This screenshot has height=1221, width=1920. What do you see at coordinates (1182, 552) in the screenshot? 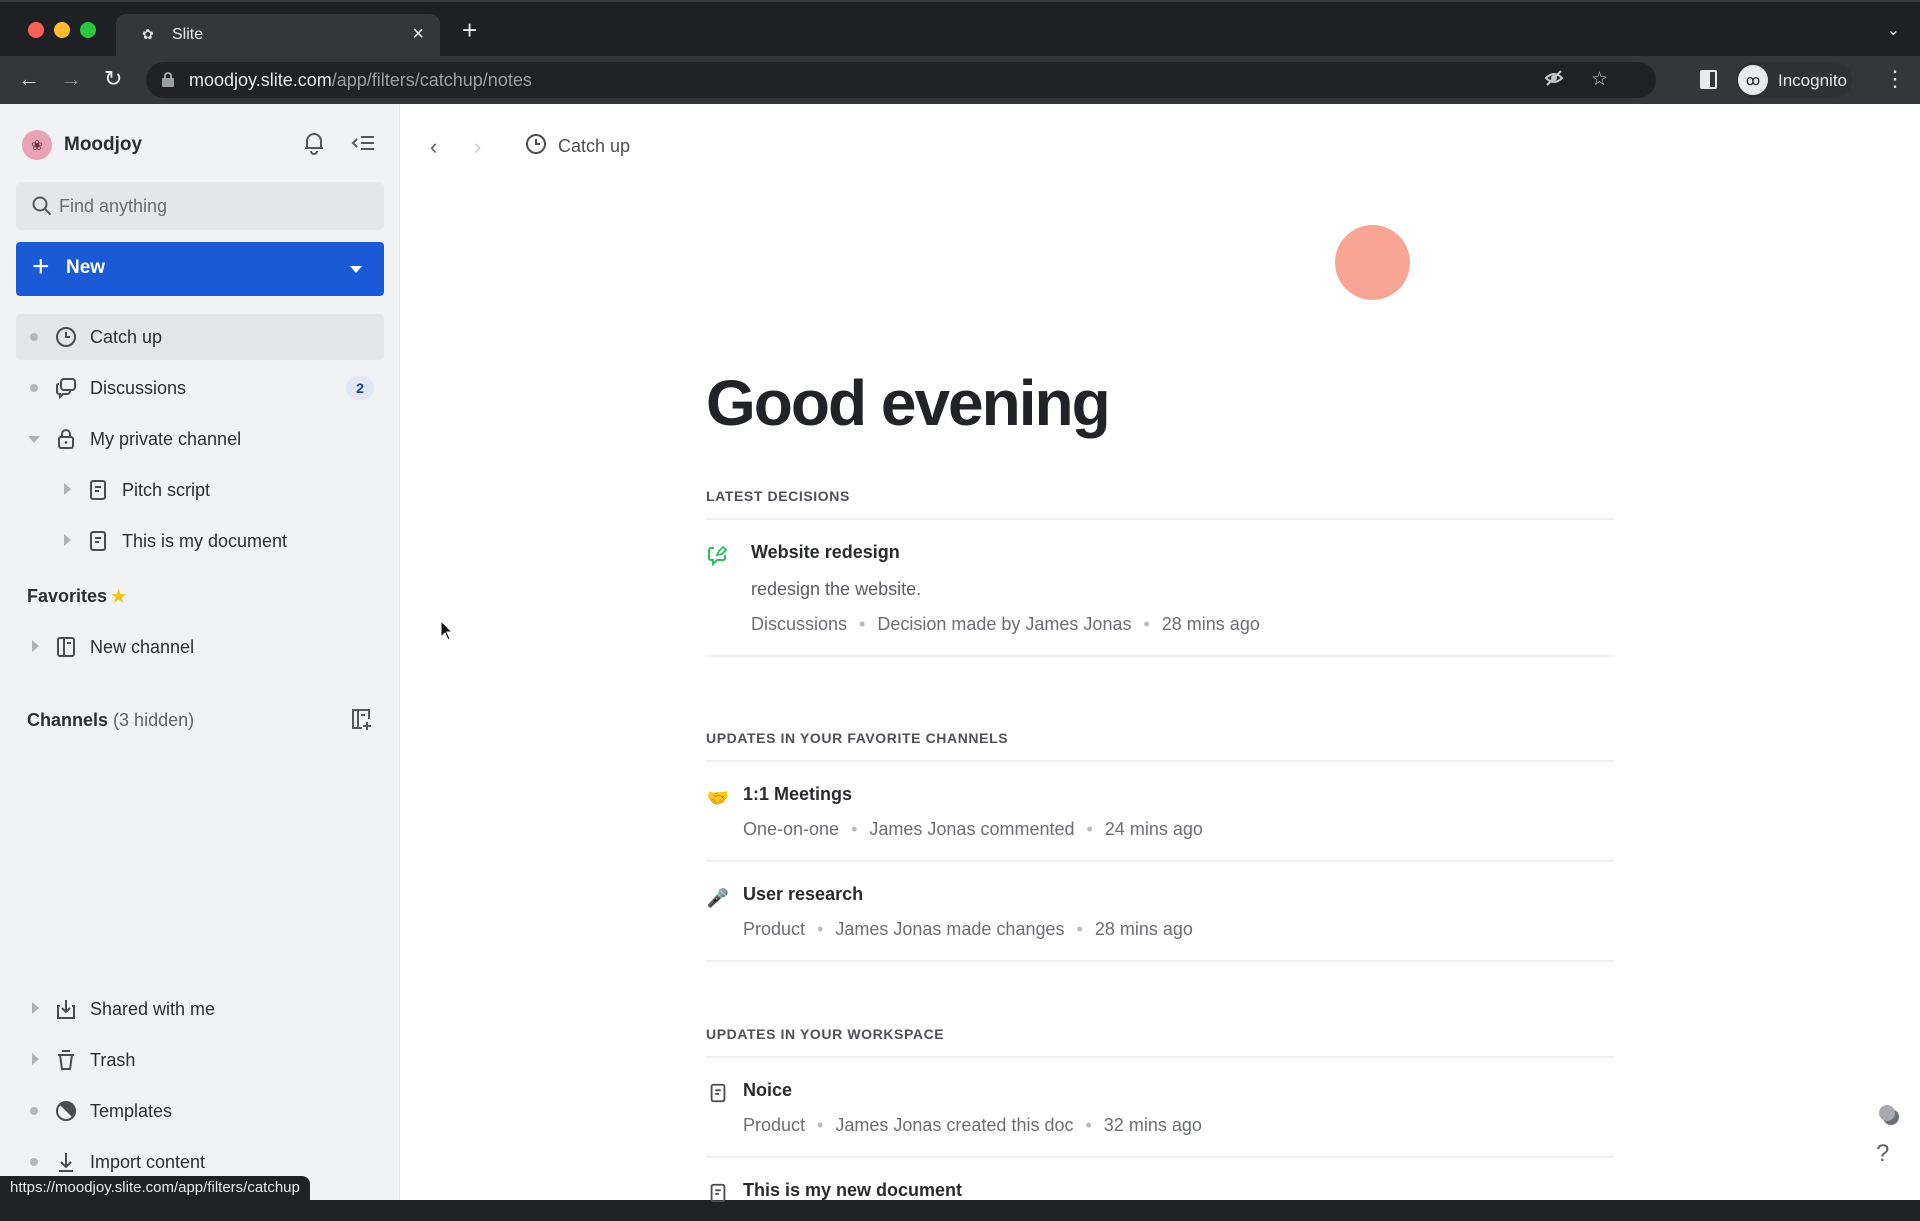
I see `feed-item-title: Website redesign` at bounding box center [1182, 552].